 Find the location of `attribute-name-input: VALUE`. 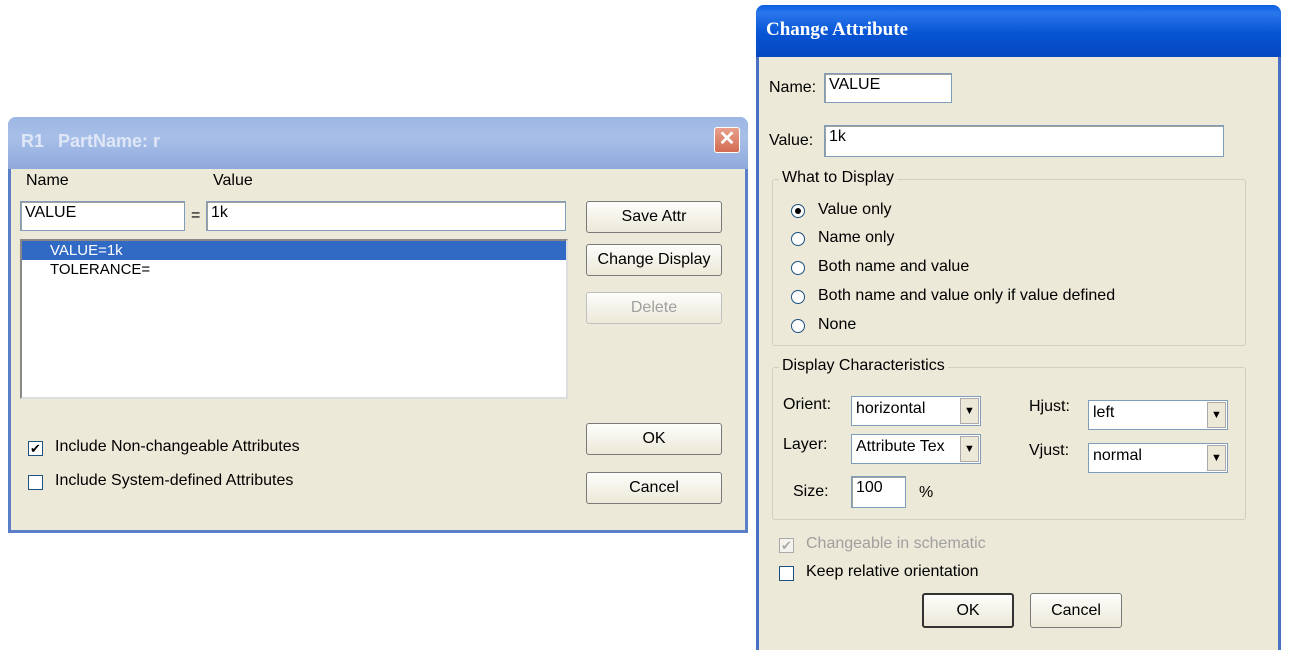

attribute-name-input: VALUE is located at coordinates (102, 216).